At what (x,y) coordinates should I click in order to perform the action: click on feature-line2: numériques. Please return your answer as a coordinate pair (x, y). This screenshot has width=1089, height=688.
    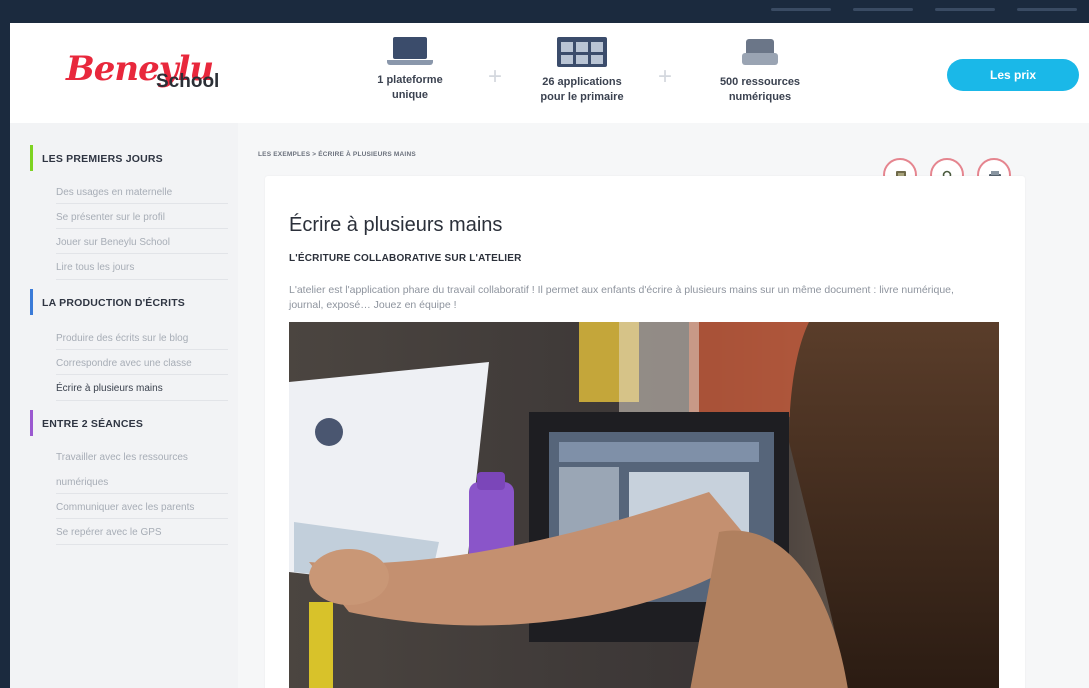
    Looking at the image, I should click on (760, 97).